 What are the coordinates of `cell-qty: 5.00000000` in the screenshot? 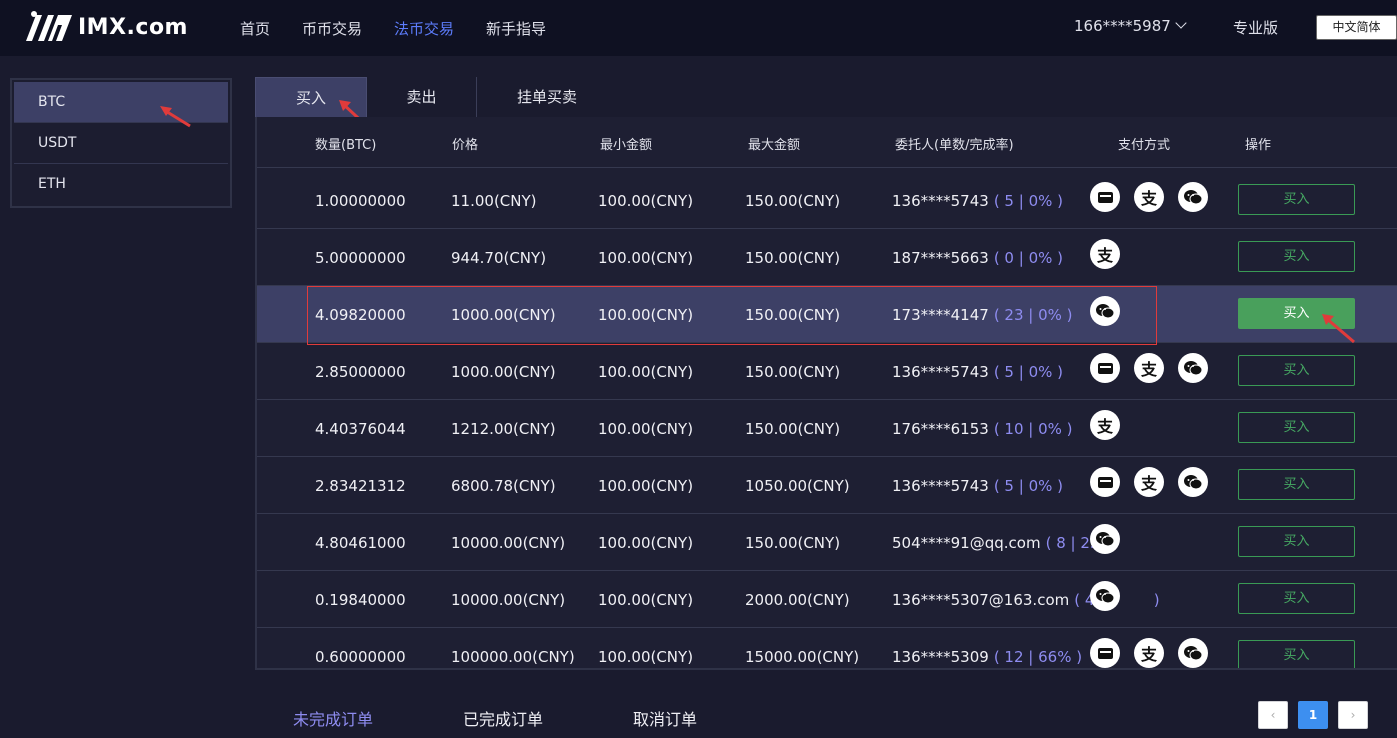 It's located at (360, 258).